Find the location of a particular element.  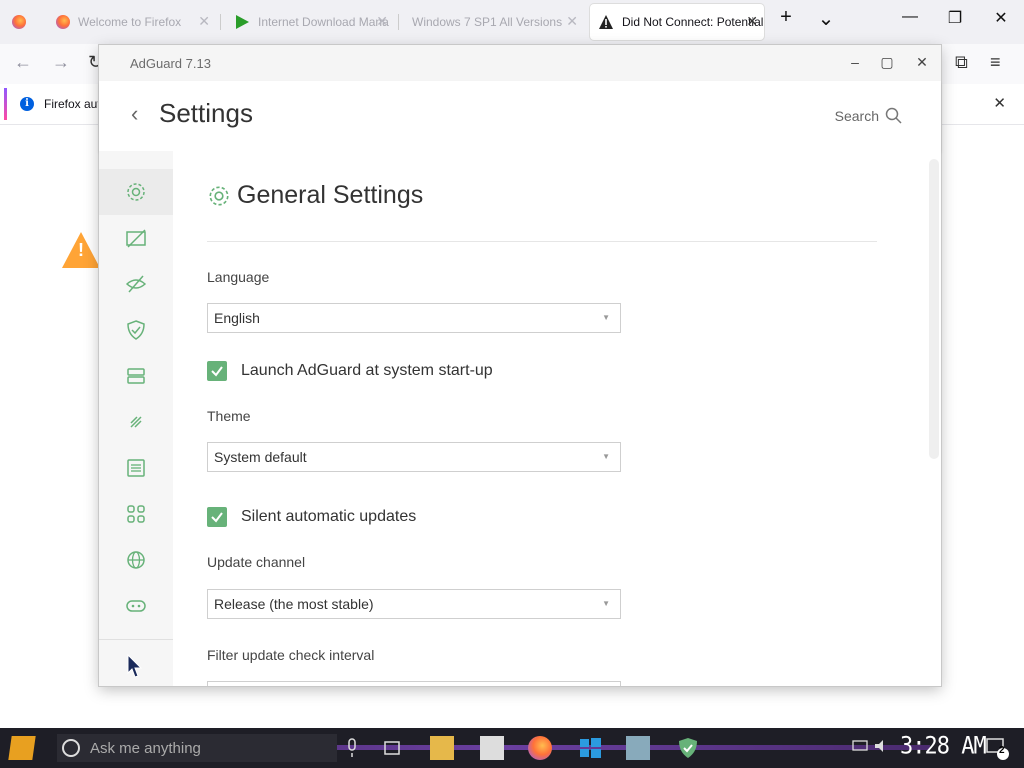

restore-icon: ❐ is located at coordinates (955, 18).